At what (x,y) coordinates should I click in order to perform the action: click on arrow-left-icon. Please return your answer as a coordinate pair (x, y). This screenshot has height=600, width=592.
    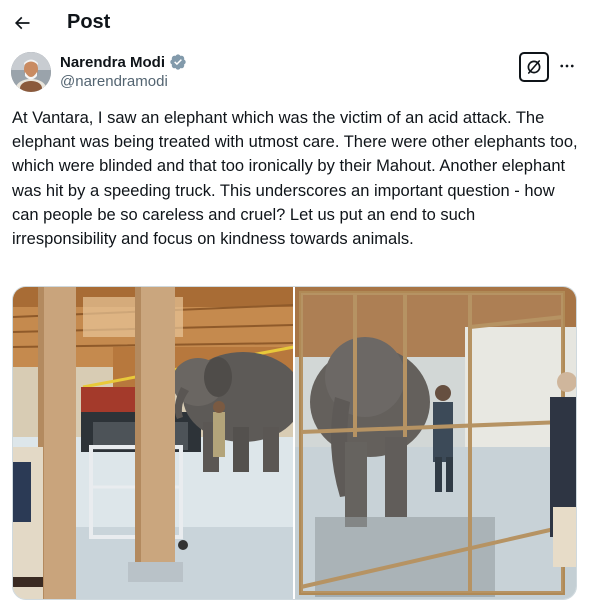
    Looking at the image, I should click on (22, 23).